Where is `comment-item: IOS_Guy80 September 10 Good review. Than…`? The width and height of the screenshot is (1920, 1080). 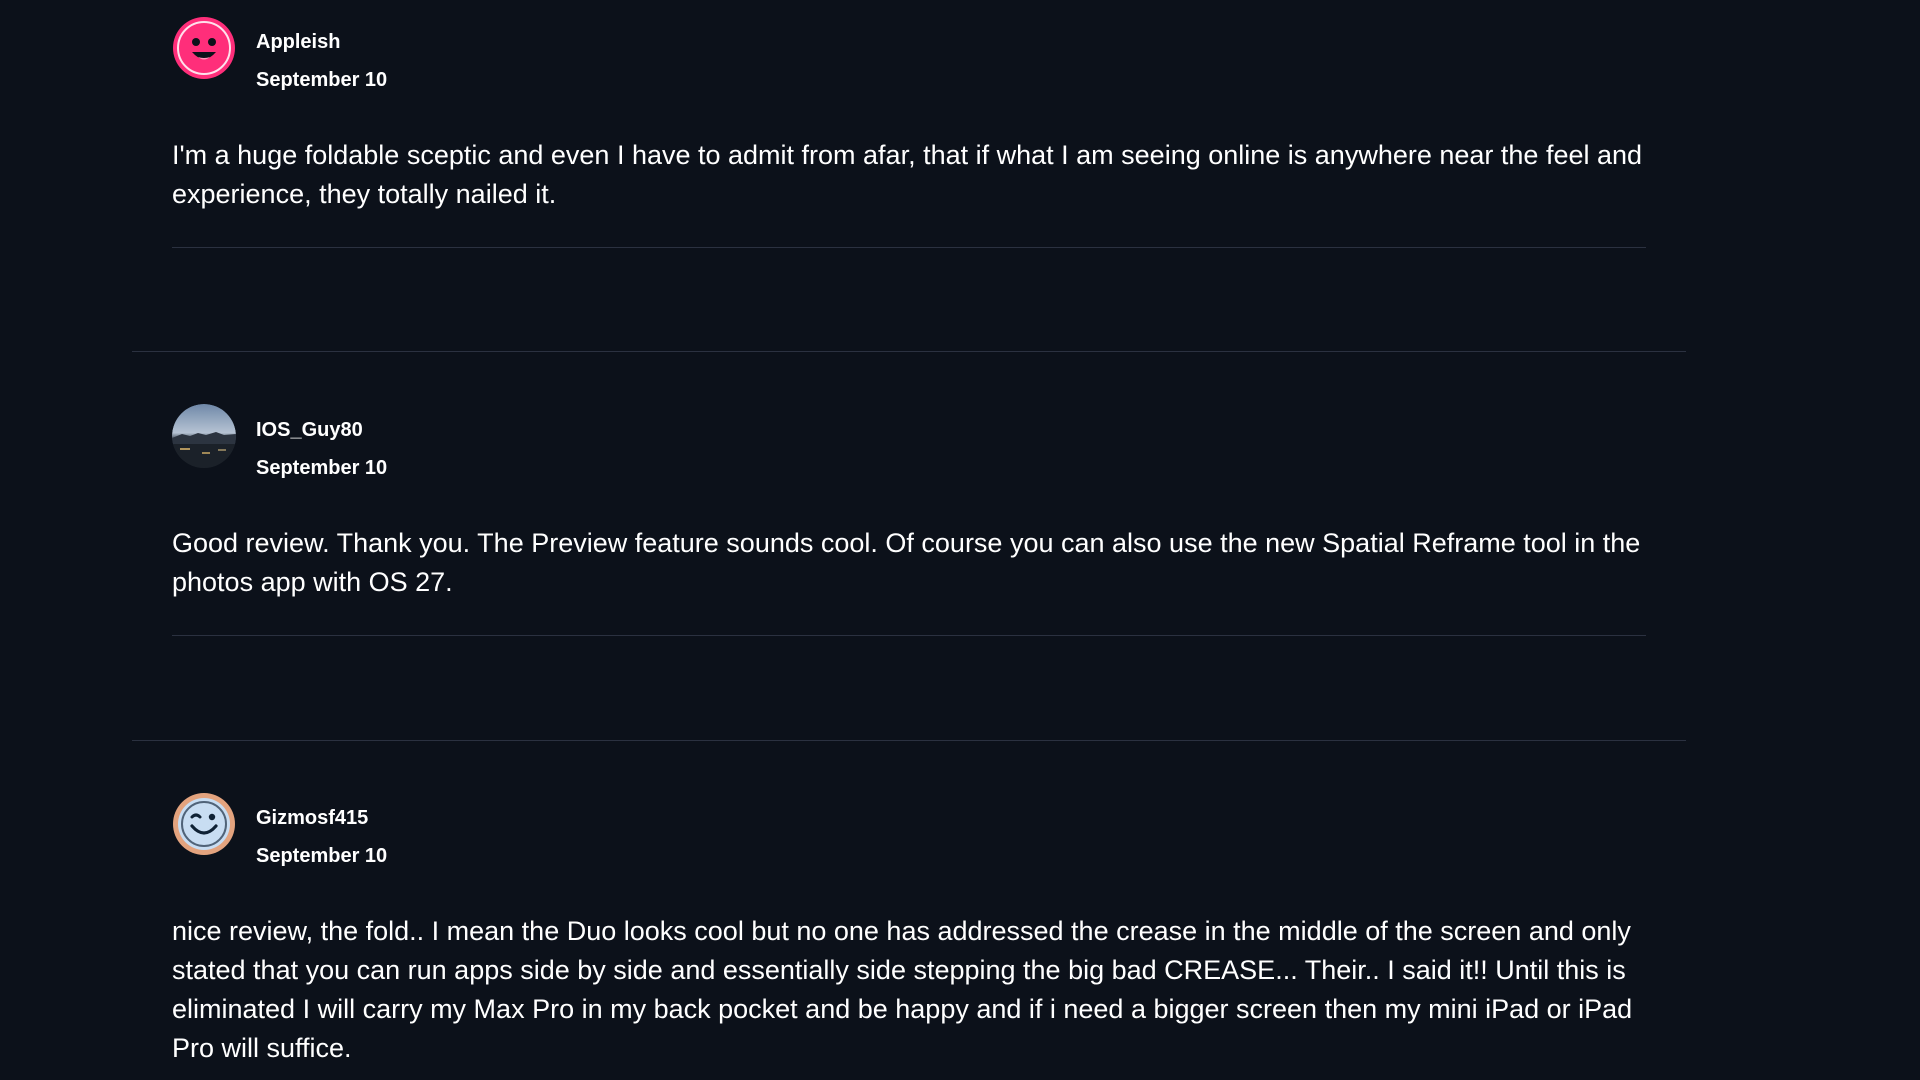 comment-item: IOS_Guy80 September 10 Good review. Than… is located at coordinates (949, 503).